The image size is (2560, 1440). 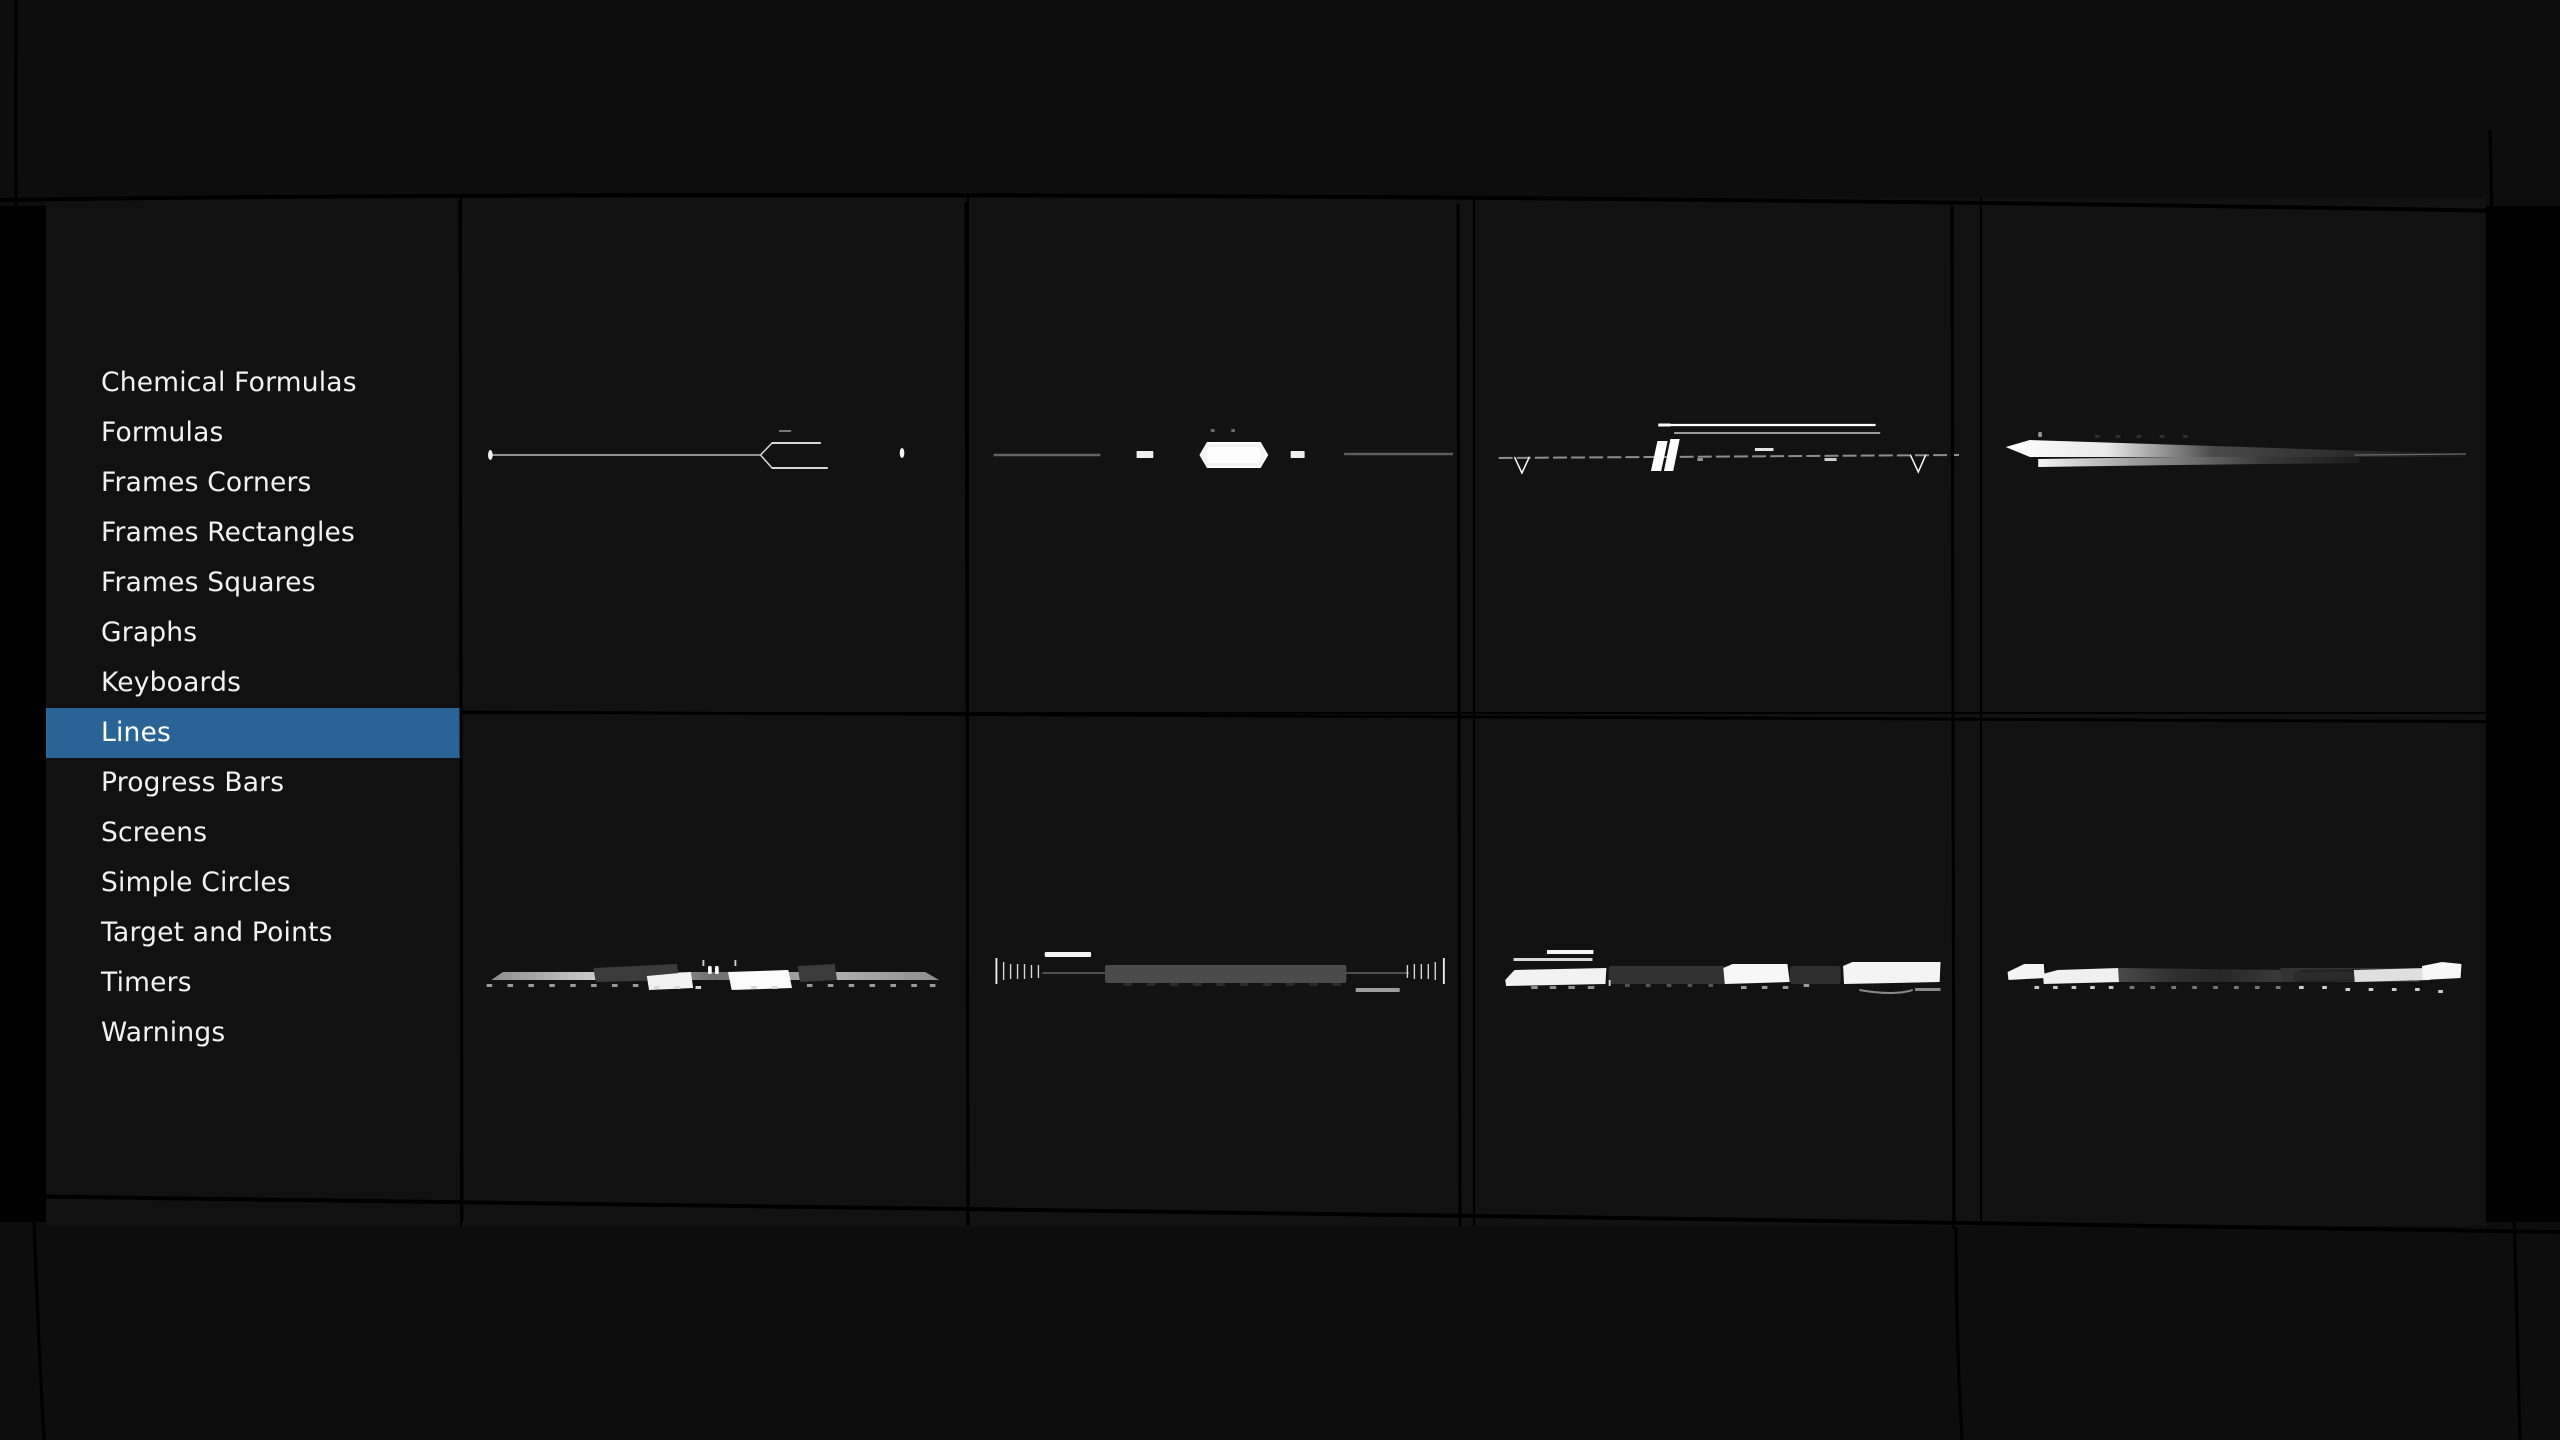 I want to click on line-art-dashed-notch-bracket, so click(x=1729, y=449).